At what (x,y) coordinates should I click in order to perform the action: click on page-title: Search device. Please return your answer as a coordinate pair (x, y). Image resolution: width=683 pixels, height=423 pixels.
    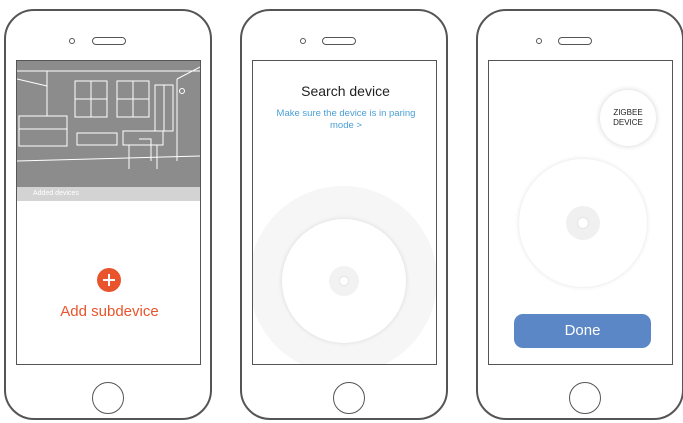
    Looking at the image, I should click on (345, 91).